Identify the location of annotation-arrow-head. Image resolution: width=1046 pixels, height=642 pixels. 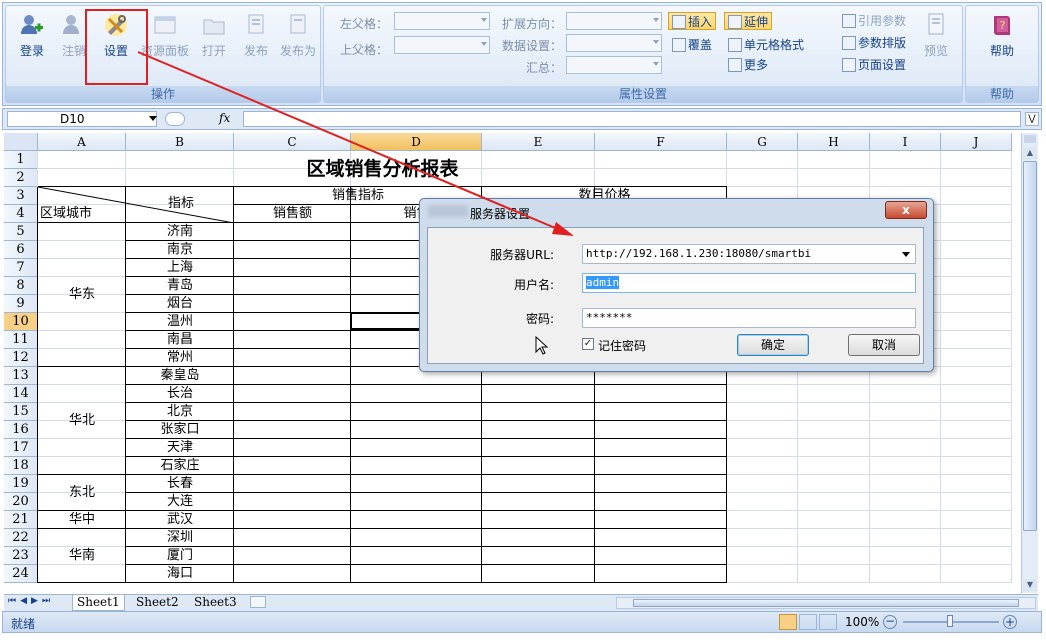
(563, 229).